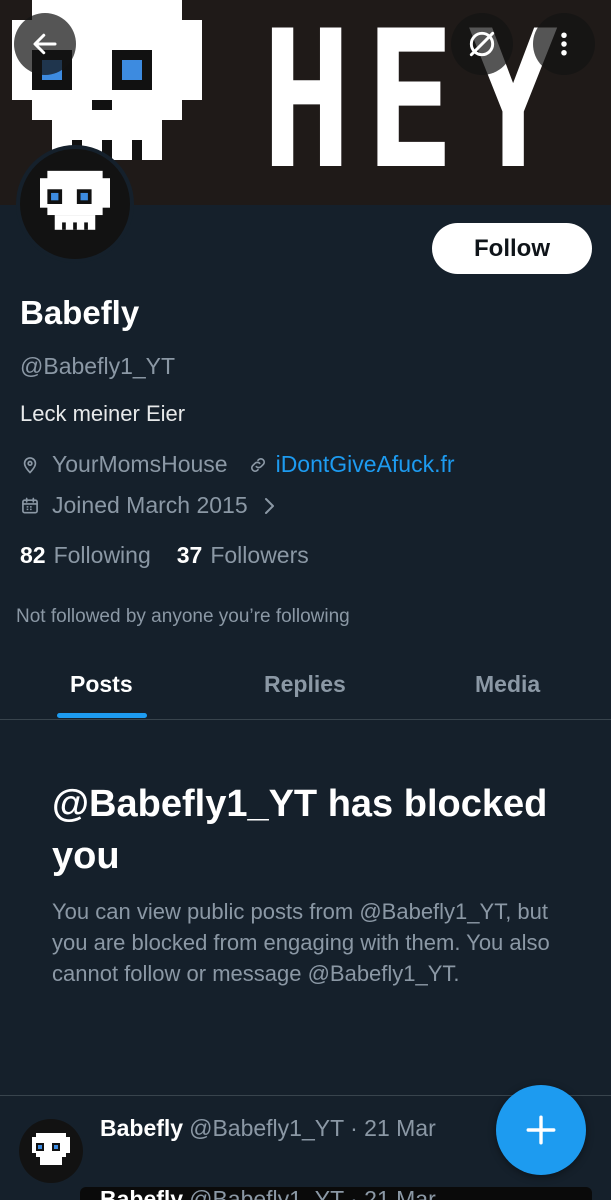 The width and height of the screenshot is (611, 1200). What do you see at coordinates (102, 555) in the screenshot?
I see `following-label: Following` at bounding box center [102, 555].